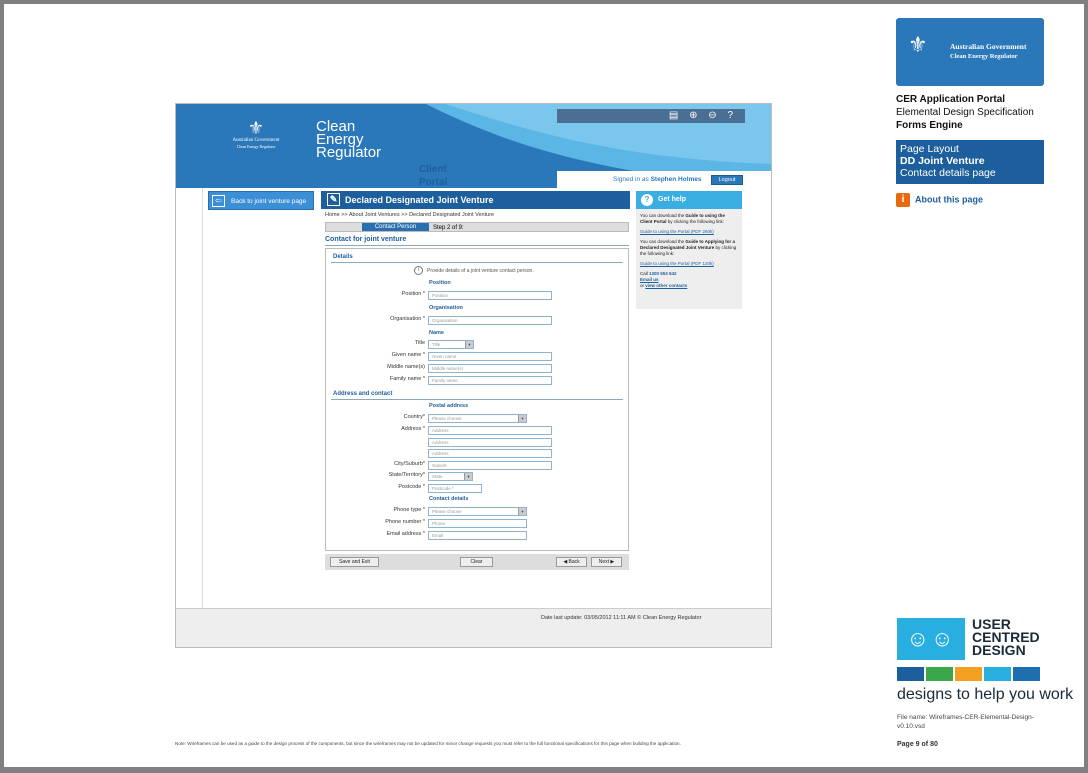  Describe the element at coordinates (447, 418) in the screenshot. I see `country-select-value: Please choose` at that location.